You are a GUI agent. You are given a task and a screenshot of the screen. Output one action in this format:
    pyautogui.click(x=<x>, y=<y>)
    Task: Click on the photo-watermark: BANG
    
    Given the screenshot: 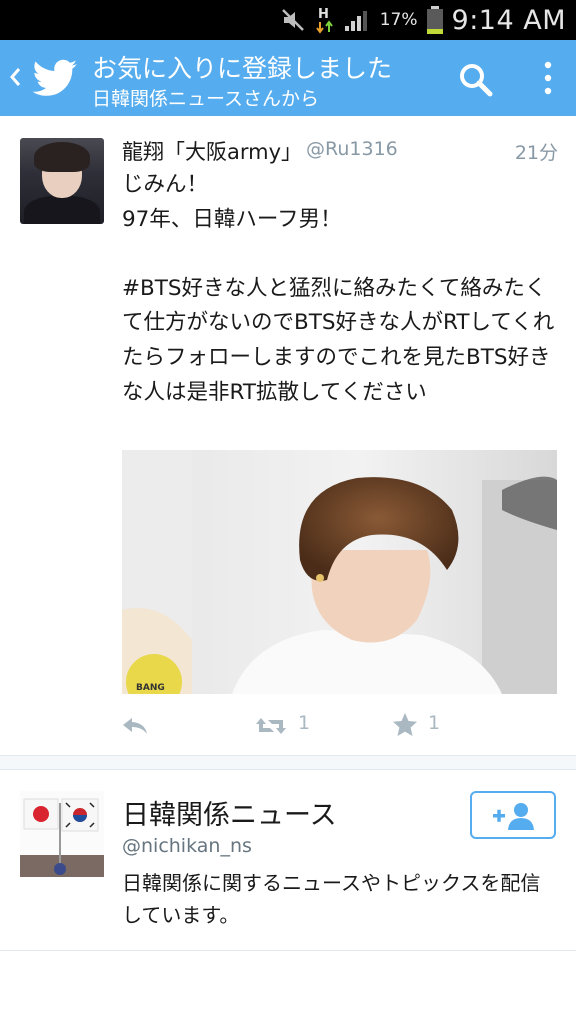 What is the action you would take?
    pyautogui.click(x=150, y=688)
    